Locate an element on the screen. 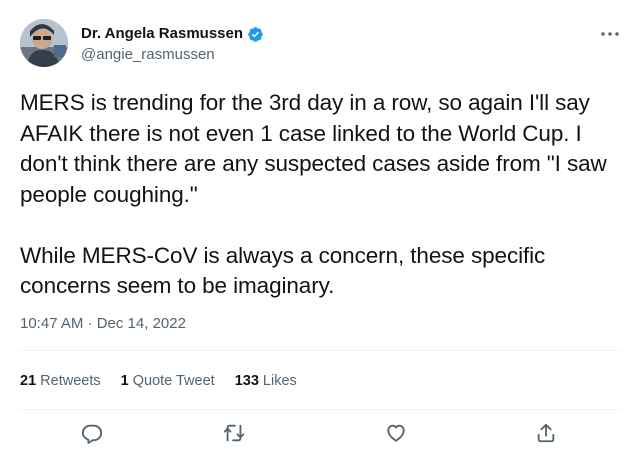 This screenshot has height=460, width=640. retweet-button is located at coordinates (234, 433).